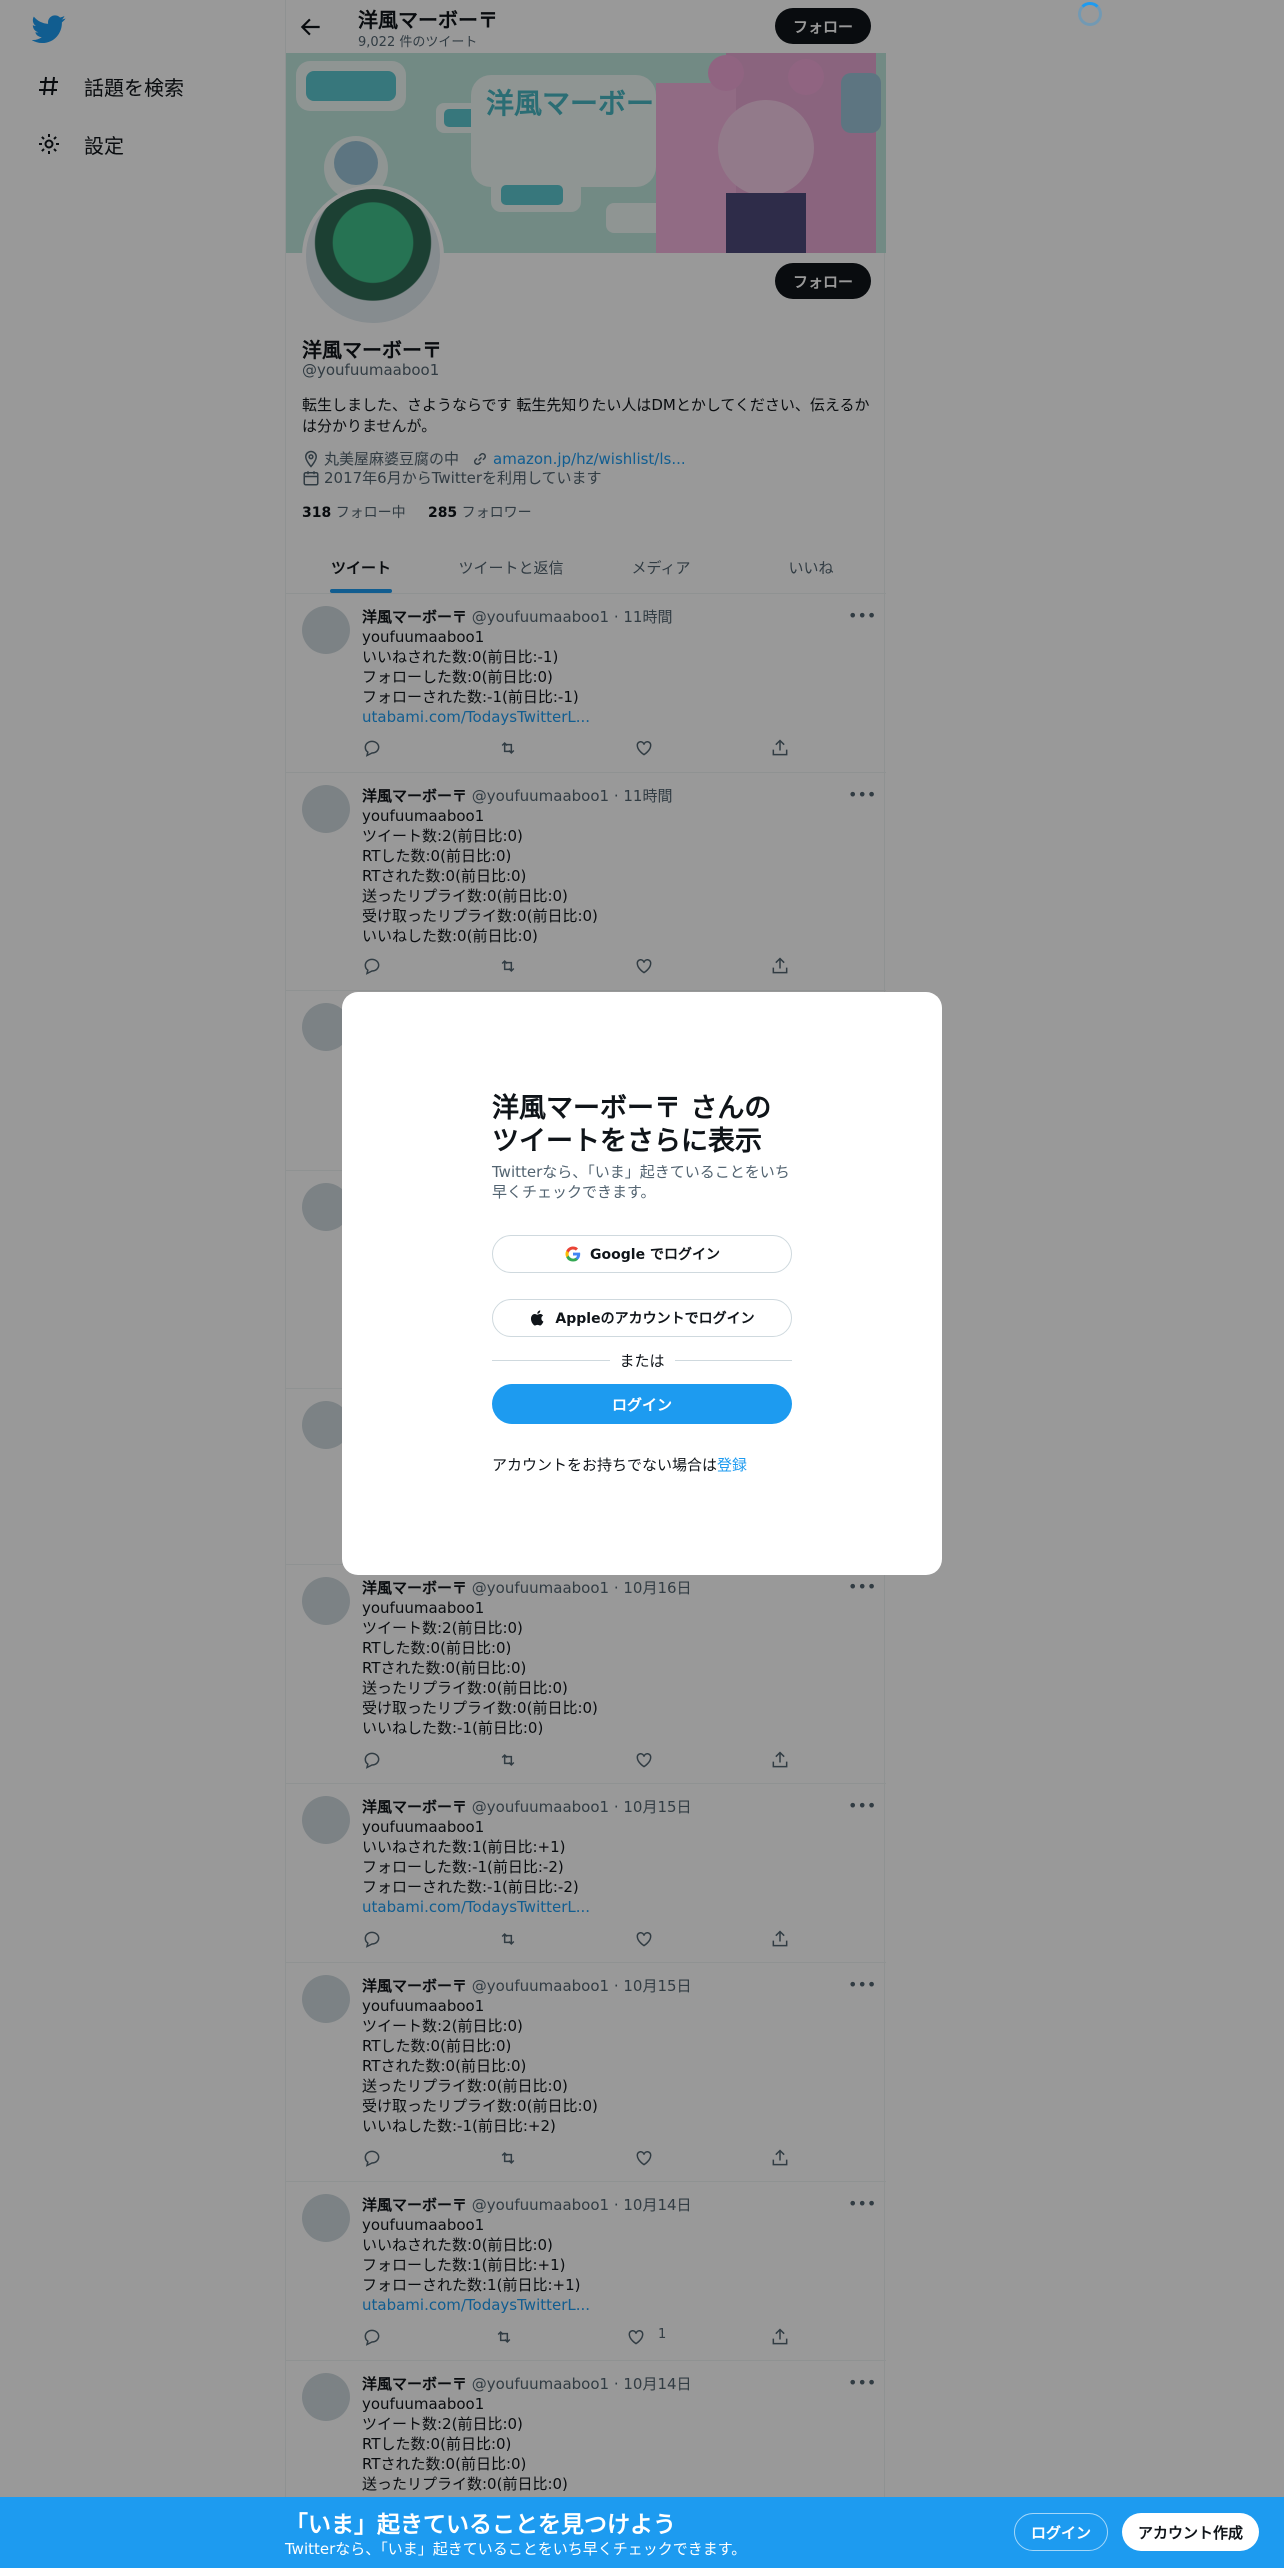 This screenshot has width=1284, height=2568. I want to click on signup-prefix: アカウントをお持ちでない場合は, so click(605, 1465).